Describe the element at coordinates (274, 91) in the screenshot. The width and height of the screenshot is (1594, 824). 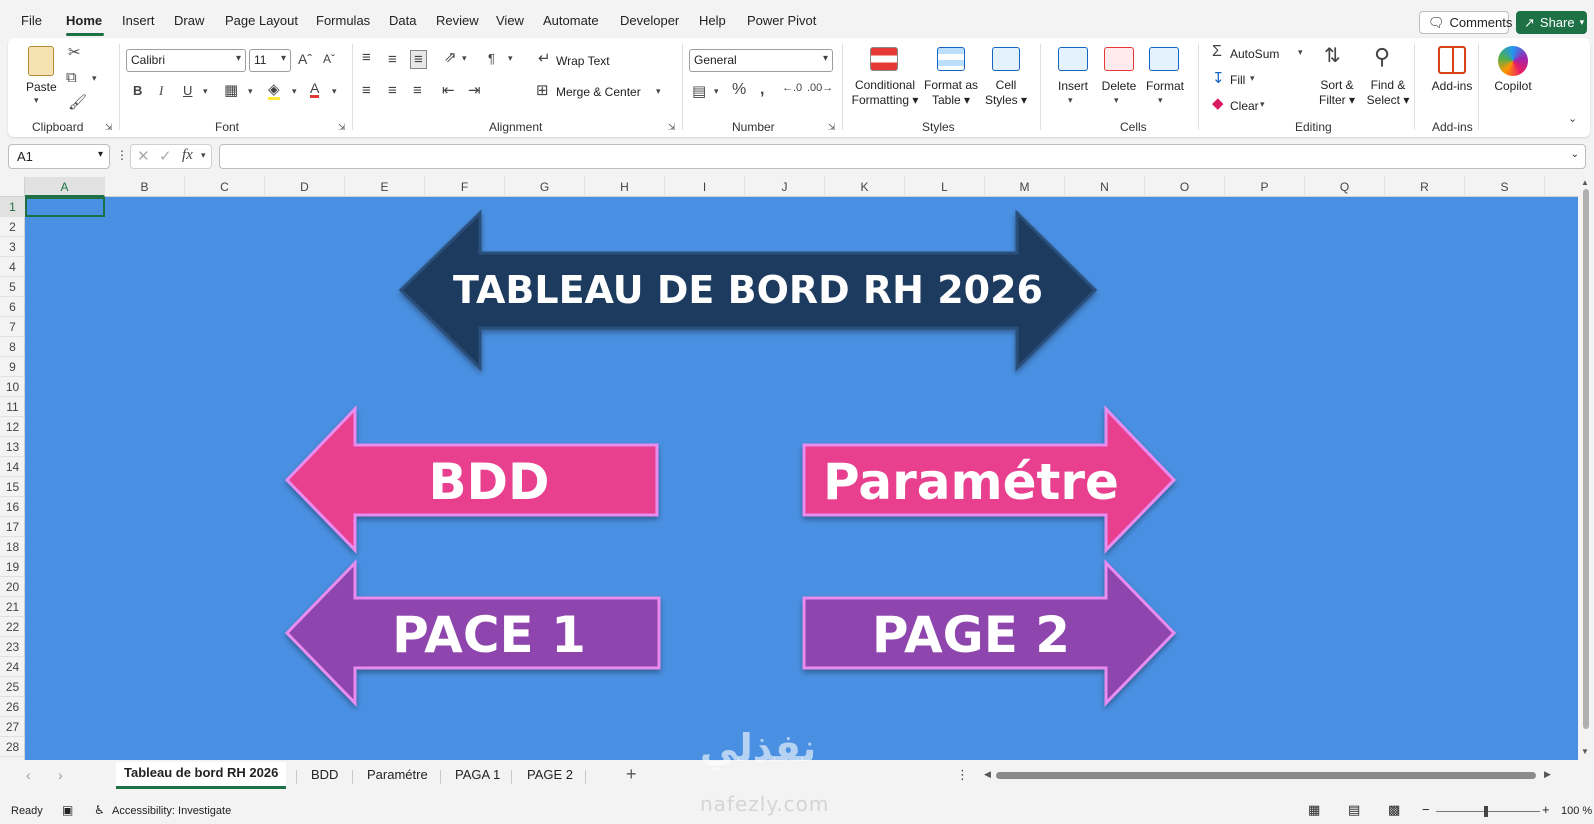
I see `fill-color-icon: ◈` at that location.